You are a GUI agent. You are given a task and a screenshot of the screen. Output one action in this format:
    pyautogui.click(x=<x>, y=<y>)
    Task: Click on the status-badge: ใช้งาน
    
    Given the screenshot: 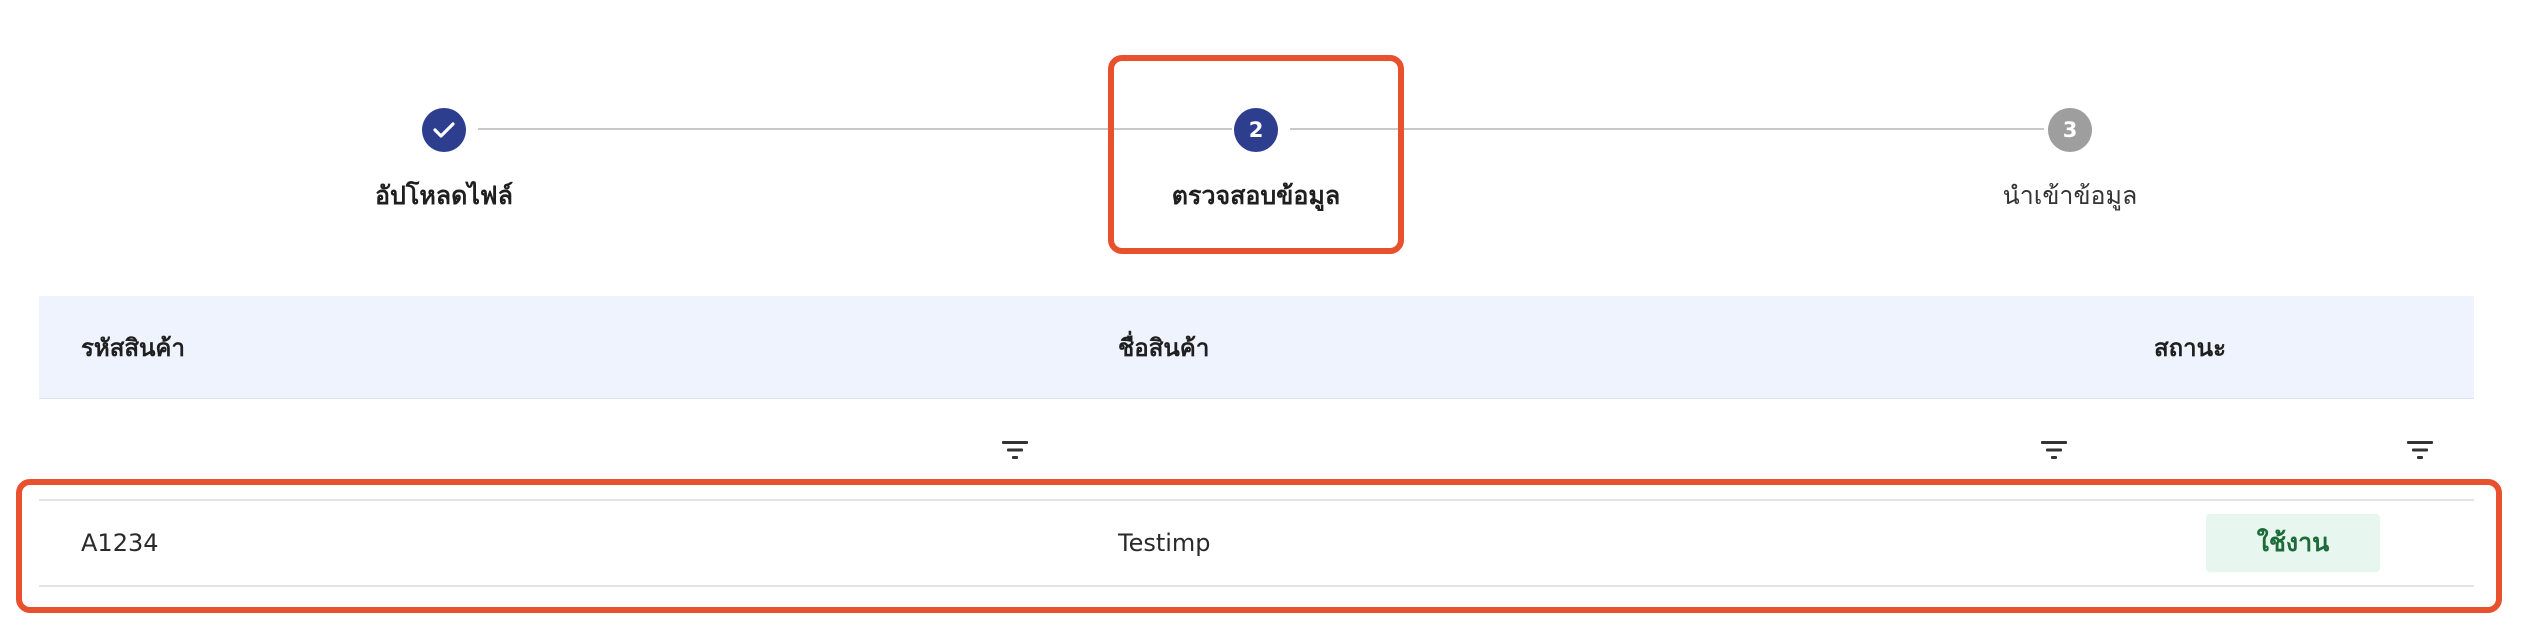 What is the action you would take?
    pyautogui.click(x=2293, y=543)
    